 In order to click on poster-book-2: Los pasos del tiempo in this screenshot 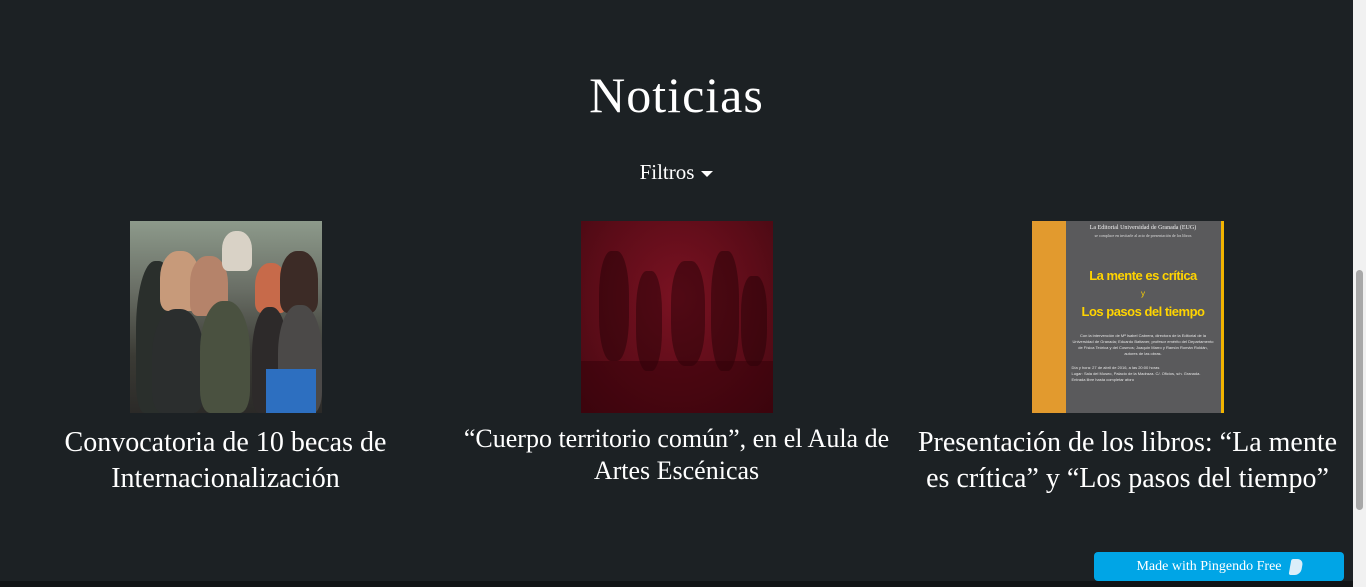, I will do `click(1143, 311)`.